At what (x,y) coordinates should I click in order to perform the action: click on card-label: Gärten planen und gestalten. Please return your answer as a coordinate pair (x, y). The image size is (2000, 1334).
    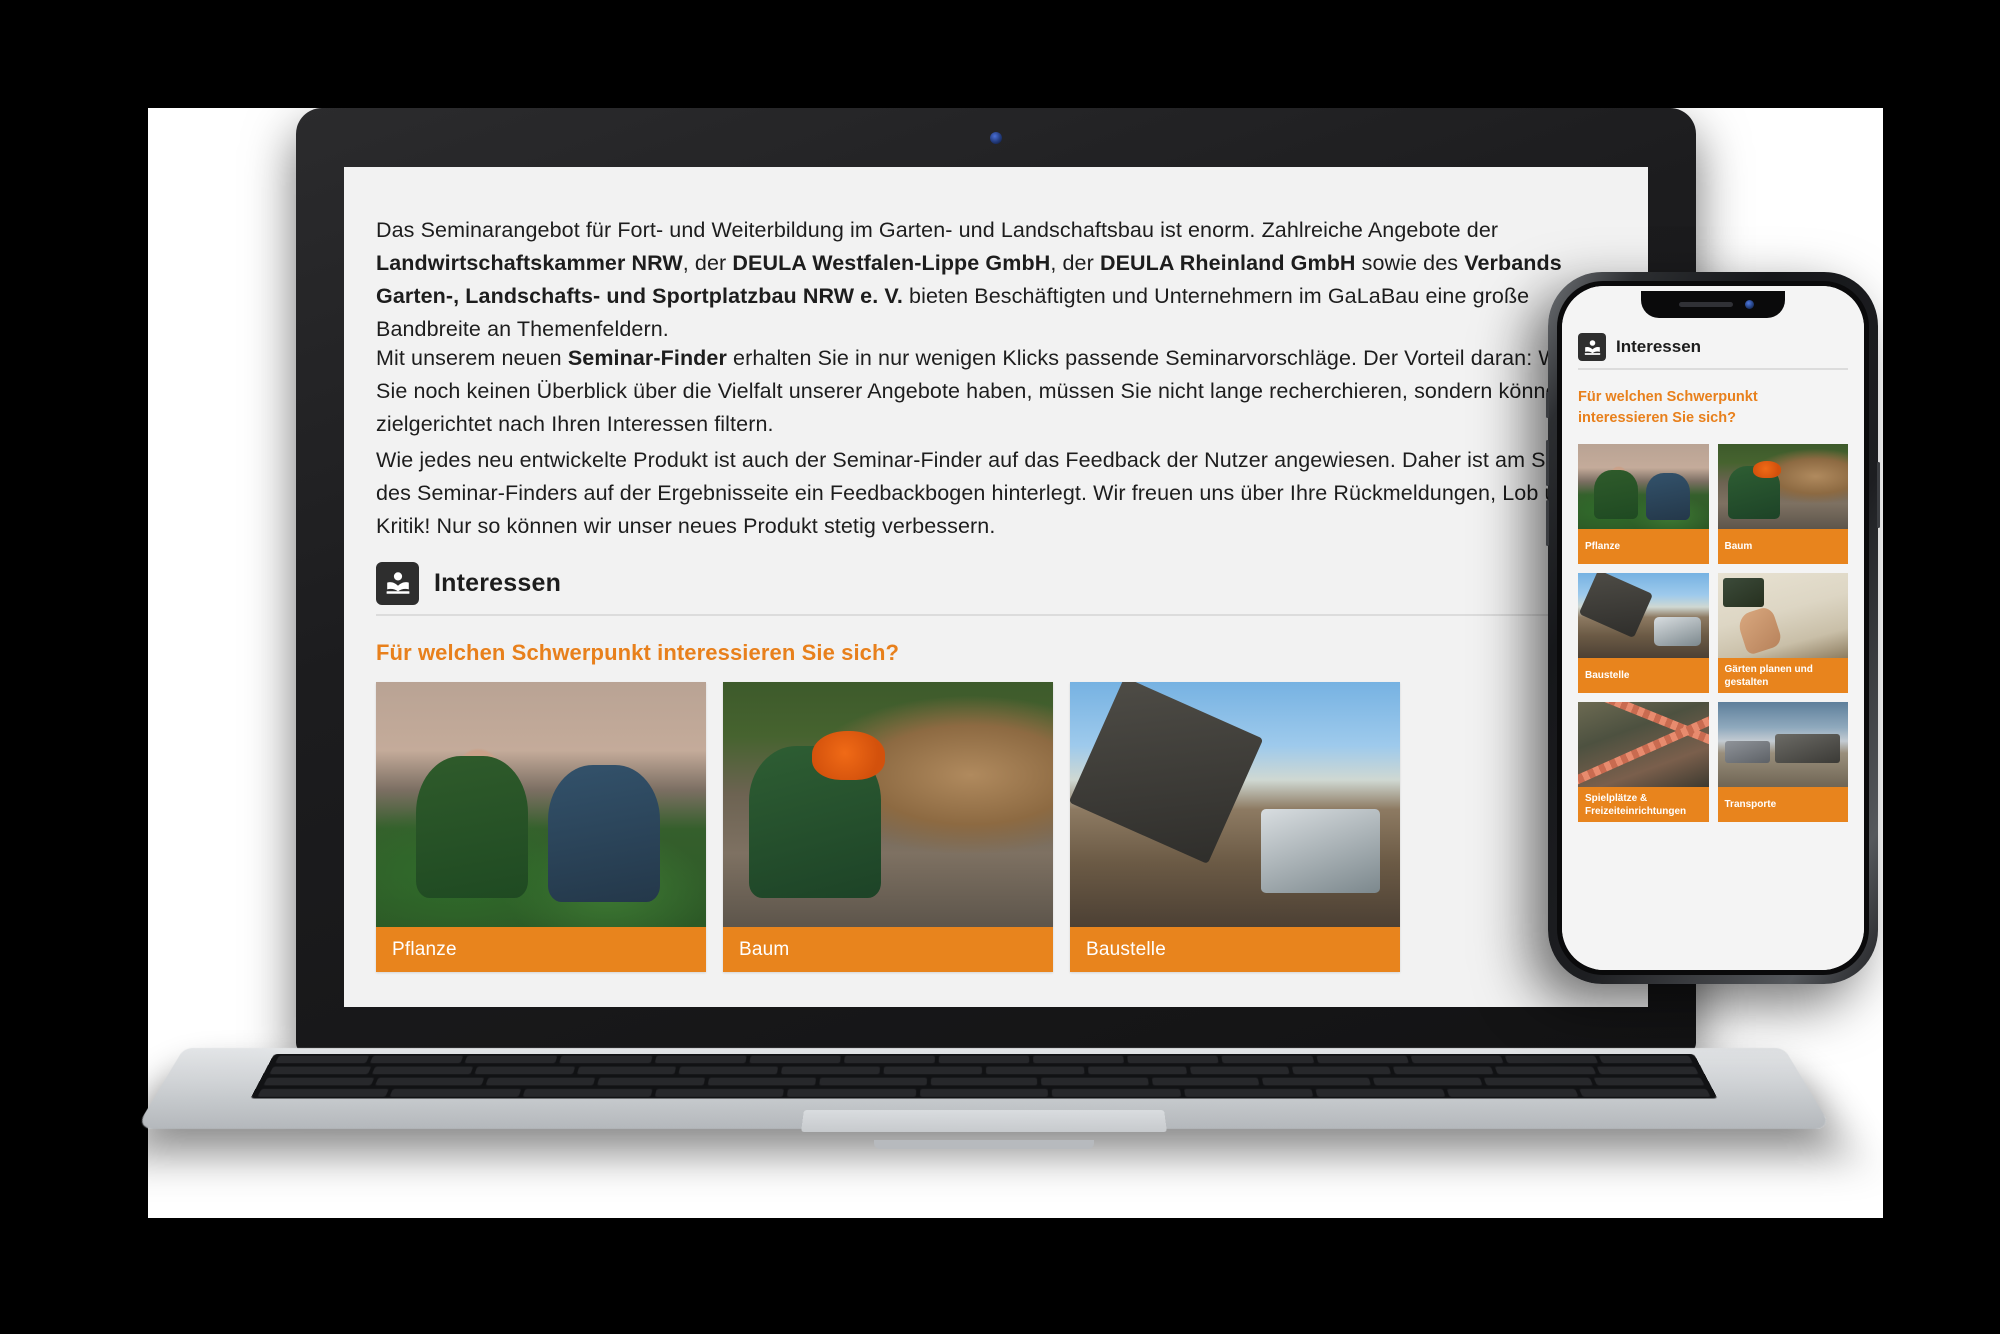
    Looking at the image, I should click on (1768, 675).